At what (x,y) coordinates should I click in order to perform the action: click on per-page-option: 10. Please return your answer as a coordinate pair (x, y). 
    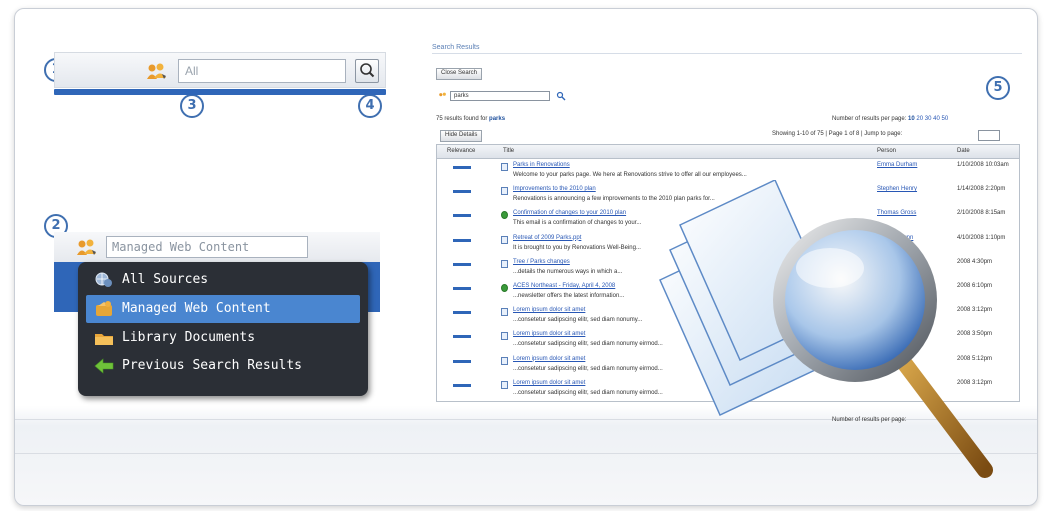
    Looking at the image, I should click on (911, 119).